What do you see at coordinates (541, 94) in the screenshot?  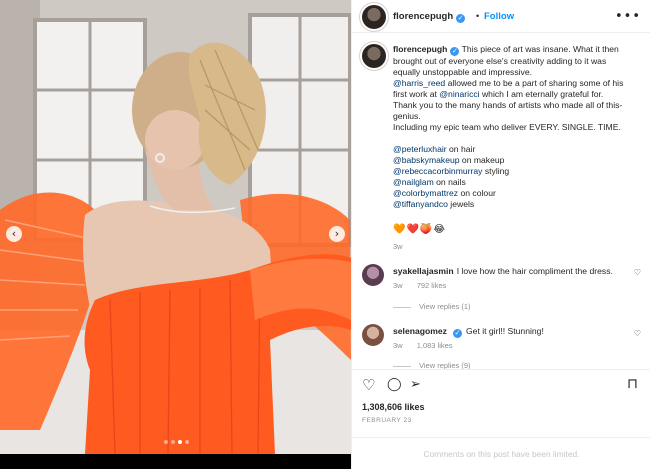 I see `caption-text: which I am eternally grateful for.` at bounding box center [541, 94].